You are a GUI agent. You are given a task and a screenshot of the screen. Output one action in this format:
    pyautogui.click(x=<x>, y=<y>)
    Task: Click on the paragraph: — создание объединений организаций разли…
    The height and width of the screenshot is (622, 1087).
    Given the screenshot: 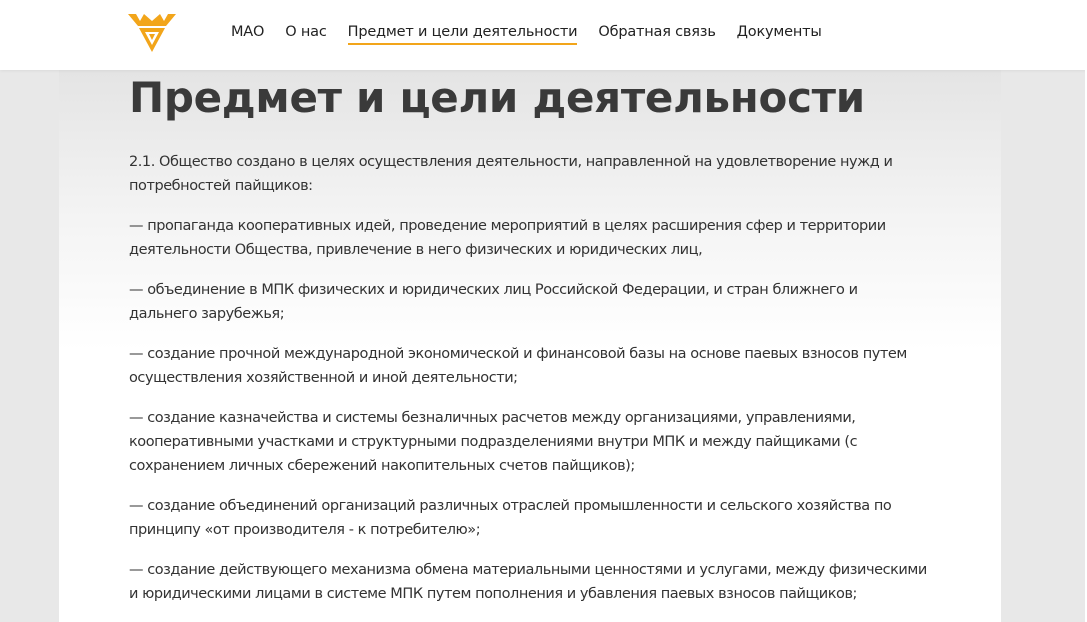 What is the action you would take?
    pyautogui.click(x=510, y=518)
    